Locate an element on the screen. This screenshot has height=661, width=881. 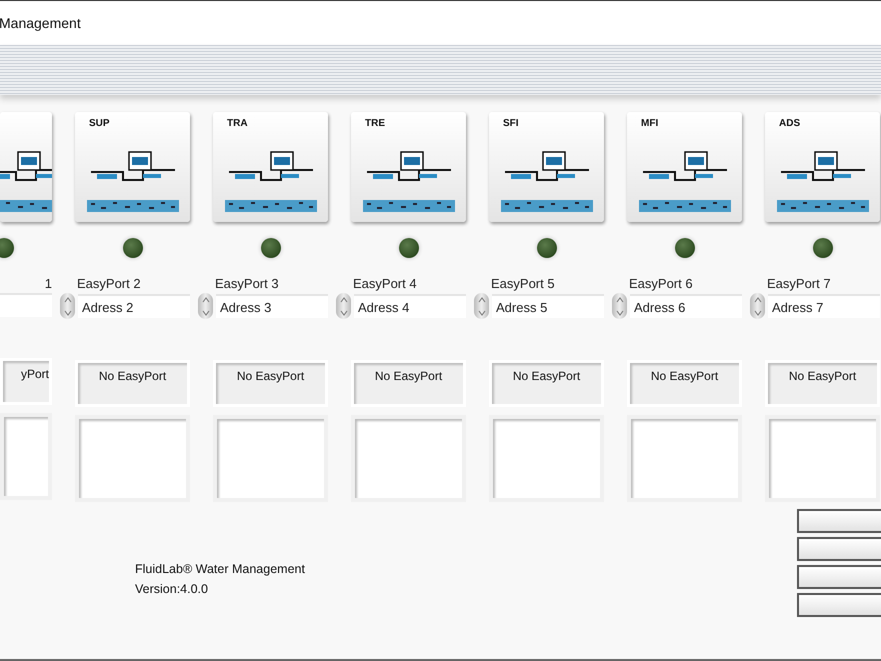
address-field is located at coordinates (26, 305).